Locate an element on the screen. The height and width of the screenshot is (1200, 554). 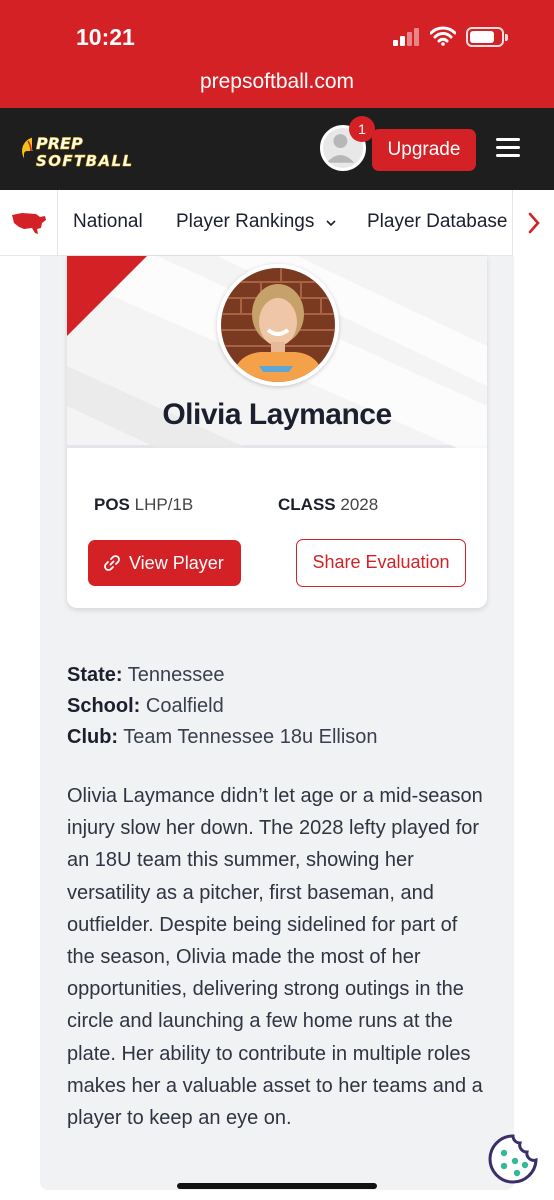
nav-item-player-rankings: Player Rankings is located at coordinates (256, 222).